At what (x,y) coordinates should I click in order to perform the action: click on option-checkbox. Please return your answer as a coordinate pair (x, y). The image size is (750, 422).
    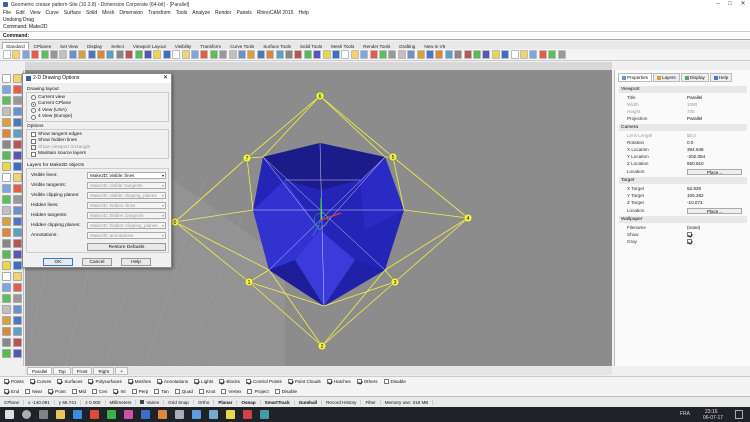
    Looking at the image, I should click on (33, 147).